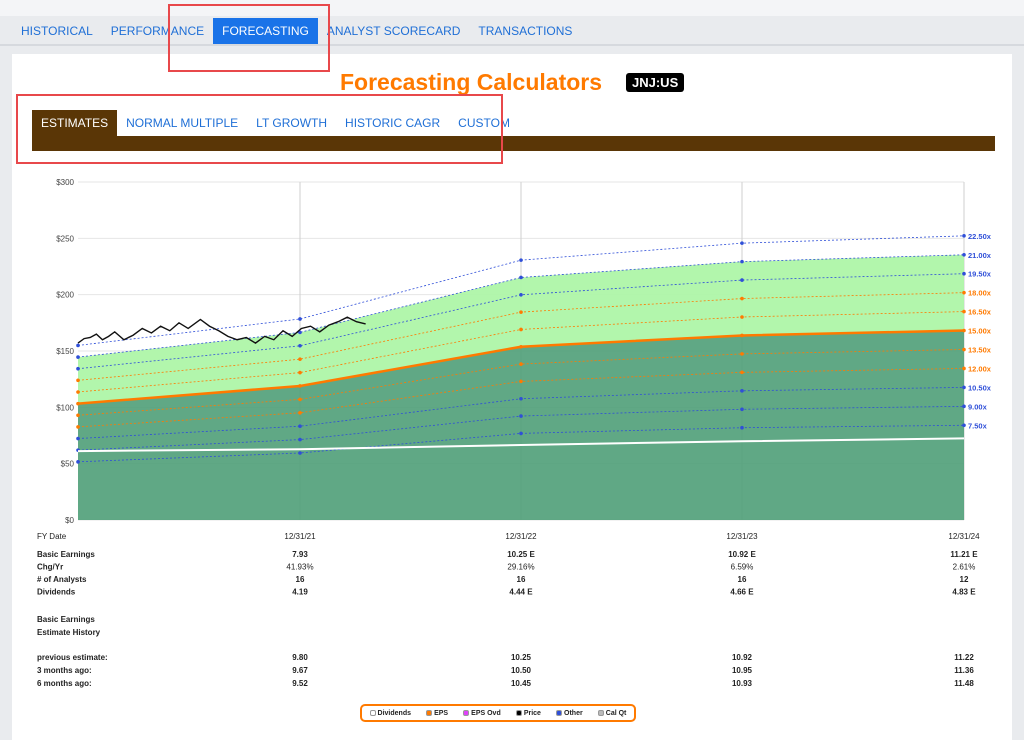 The image size is (1024, 740). What do you see at coordinates (573, 713) in the screenshot?
I see `legend-label: Other` at bounding box center [573, 713].